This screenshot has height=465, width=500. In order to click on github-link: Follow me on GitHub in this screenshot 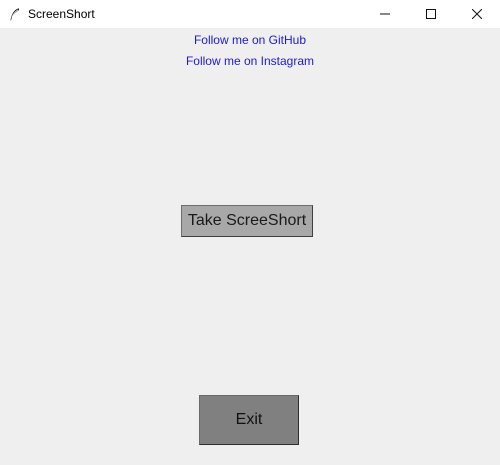, I will do `click(250, 40)`.